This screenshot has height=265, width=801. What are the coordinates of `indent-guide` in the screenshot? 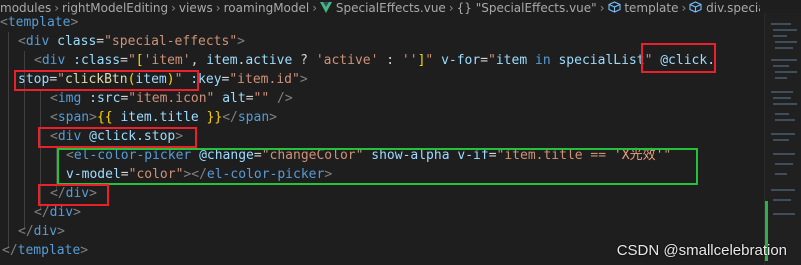 It's located at (8, 140).